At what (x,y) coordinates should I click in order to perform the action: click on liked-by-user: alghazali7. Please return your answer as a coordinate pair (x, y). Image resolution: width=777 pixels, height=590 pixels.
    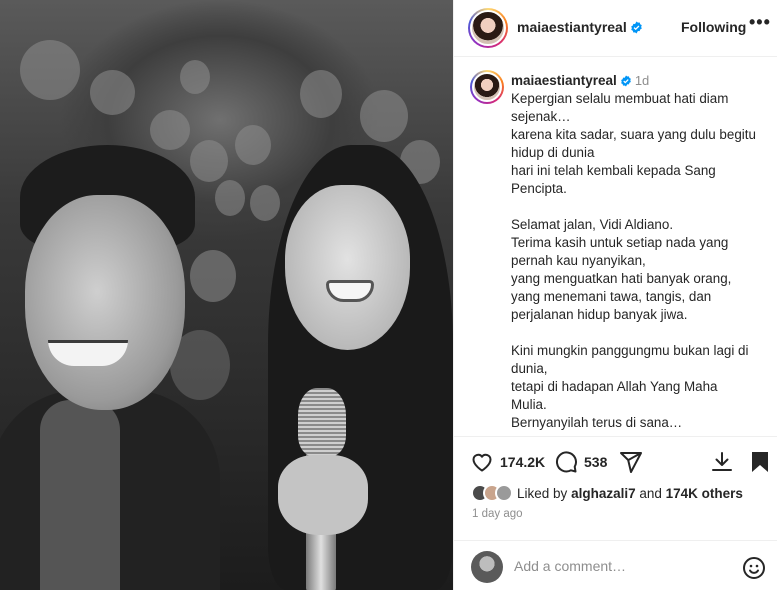
    Looking at the image, I should click on (603, 493).